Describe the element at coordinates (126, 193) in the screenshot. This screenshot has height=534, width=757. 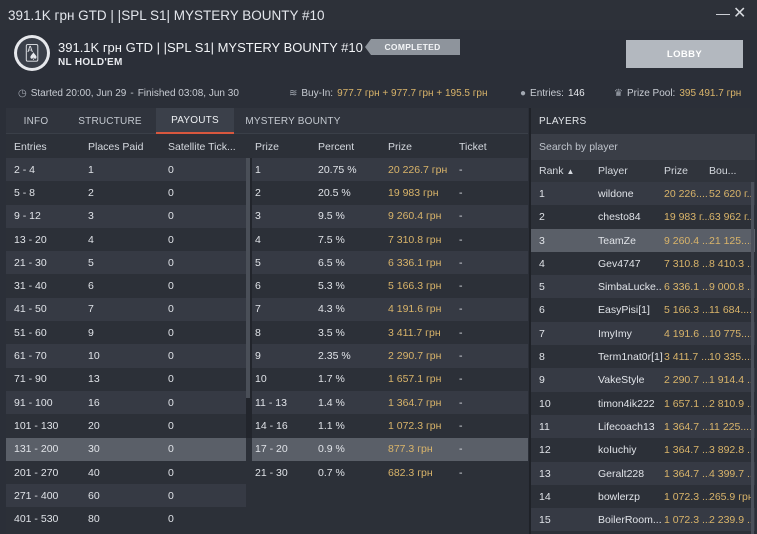
I see `table-row: 5 - 820` at that location.